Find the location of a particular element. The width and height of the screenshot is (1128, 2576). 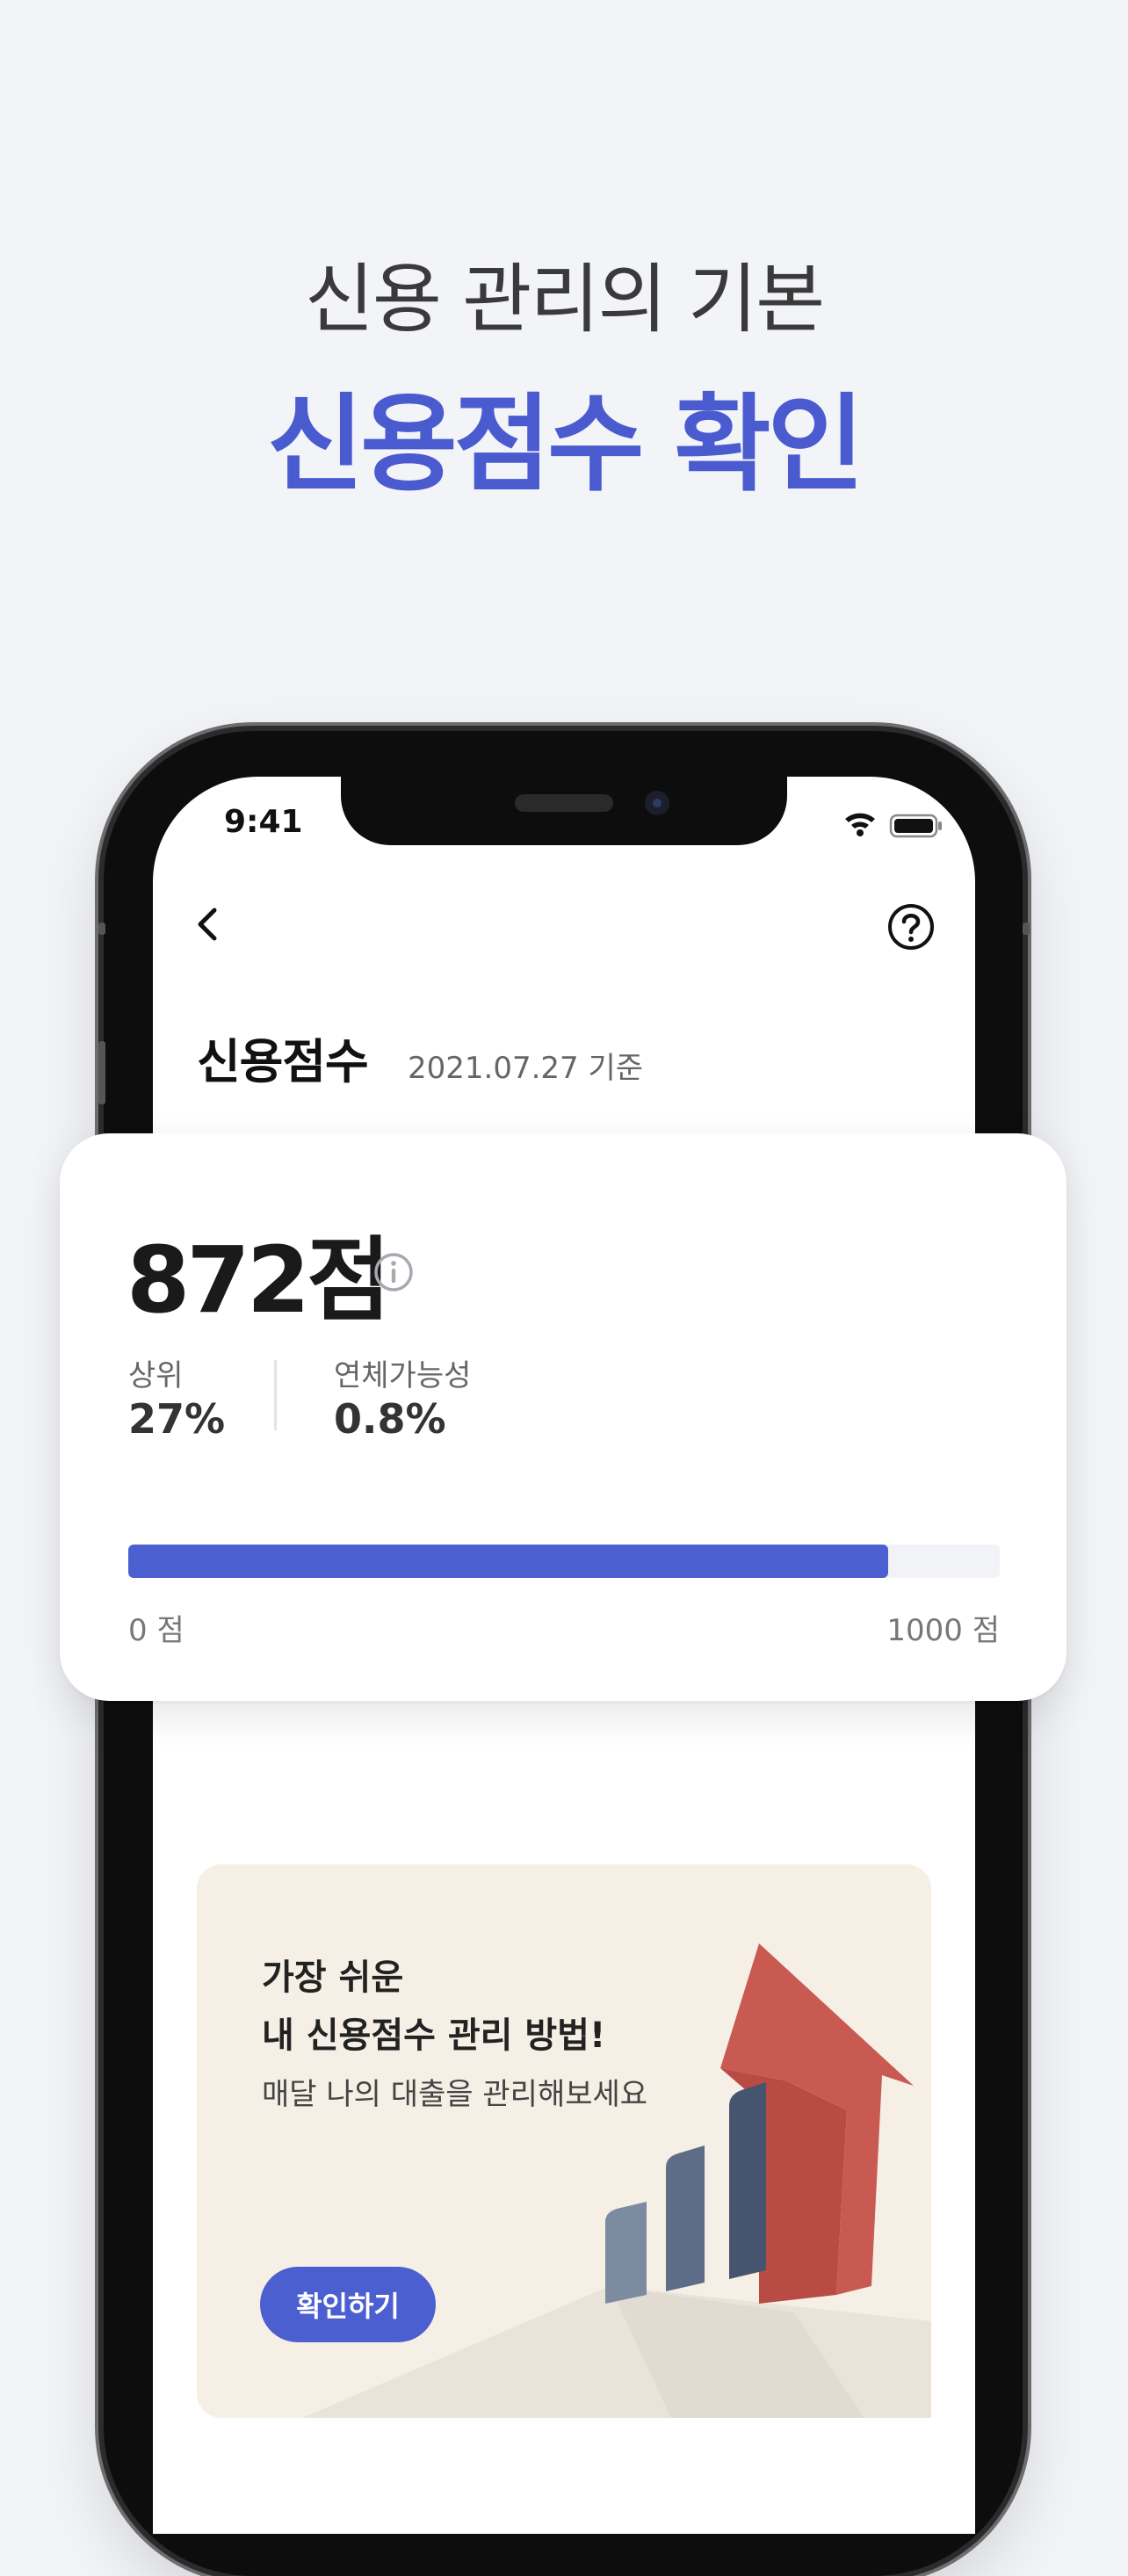

scale-min-label: 0 점 is located at coordinates (156, 1630).